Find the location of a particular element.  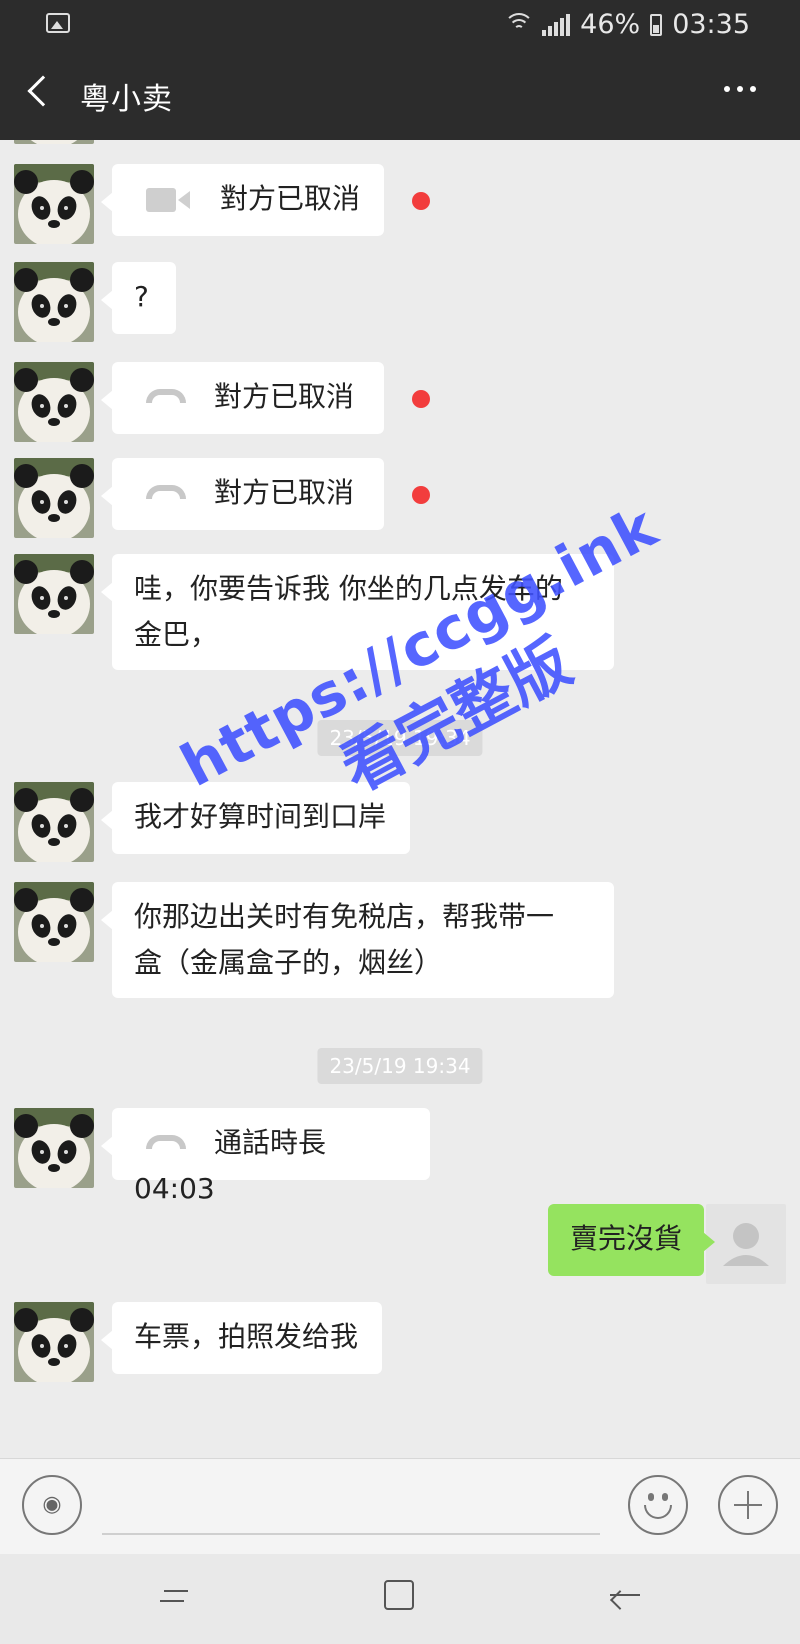

message-input is located at coordinates (351, 1509).